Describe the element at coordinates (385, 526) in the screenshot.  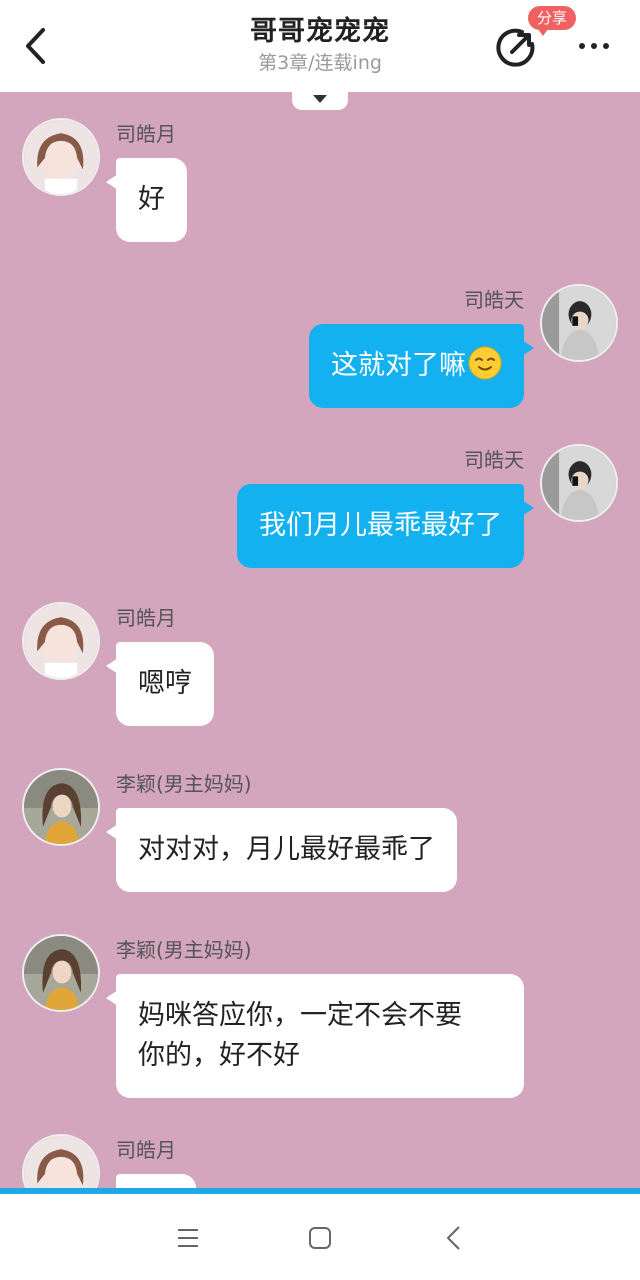
I see `message-bubble: 我们月儿最乖最好了` at that location.